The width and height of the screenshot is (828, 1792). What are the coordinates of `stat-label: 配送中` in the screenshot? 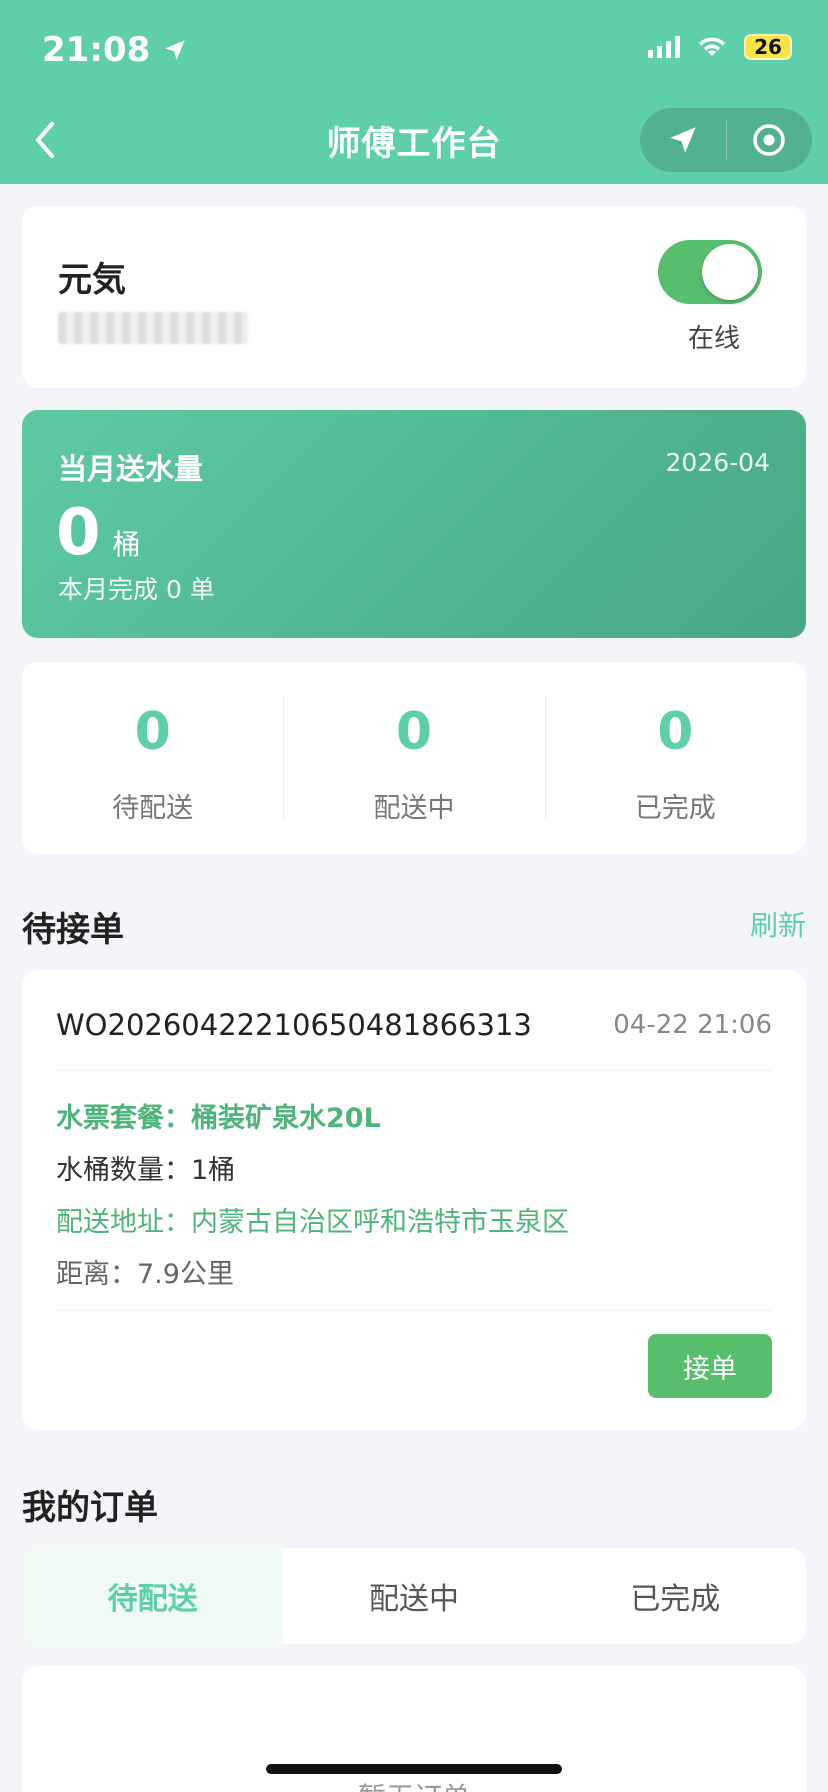 It's located at (414, 808).